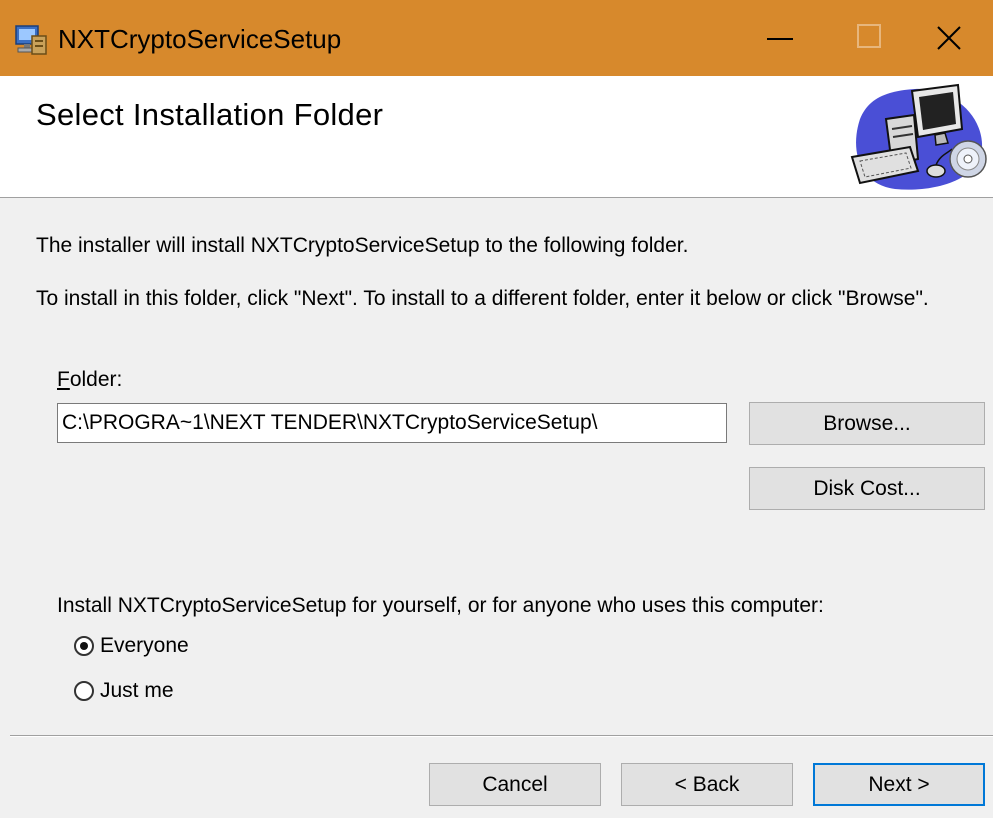 The width and height of the screenshot is (993, 818). Describe the element at coordinates (210, 114) in the screenshot. I see `page-title: Select Installation Folder` at that location.